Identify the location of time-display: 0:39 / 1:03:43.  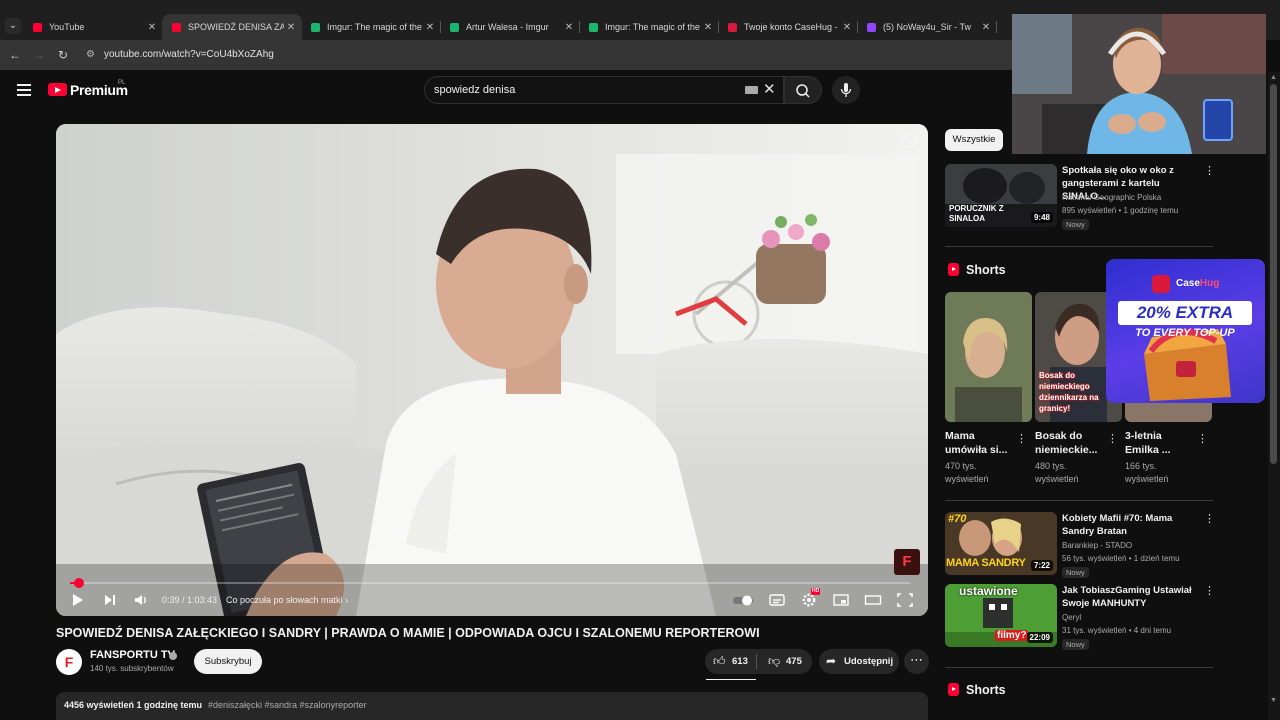
(190, 600).